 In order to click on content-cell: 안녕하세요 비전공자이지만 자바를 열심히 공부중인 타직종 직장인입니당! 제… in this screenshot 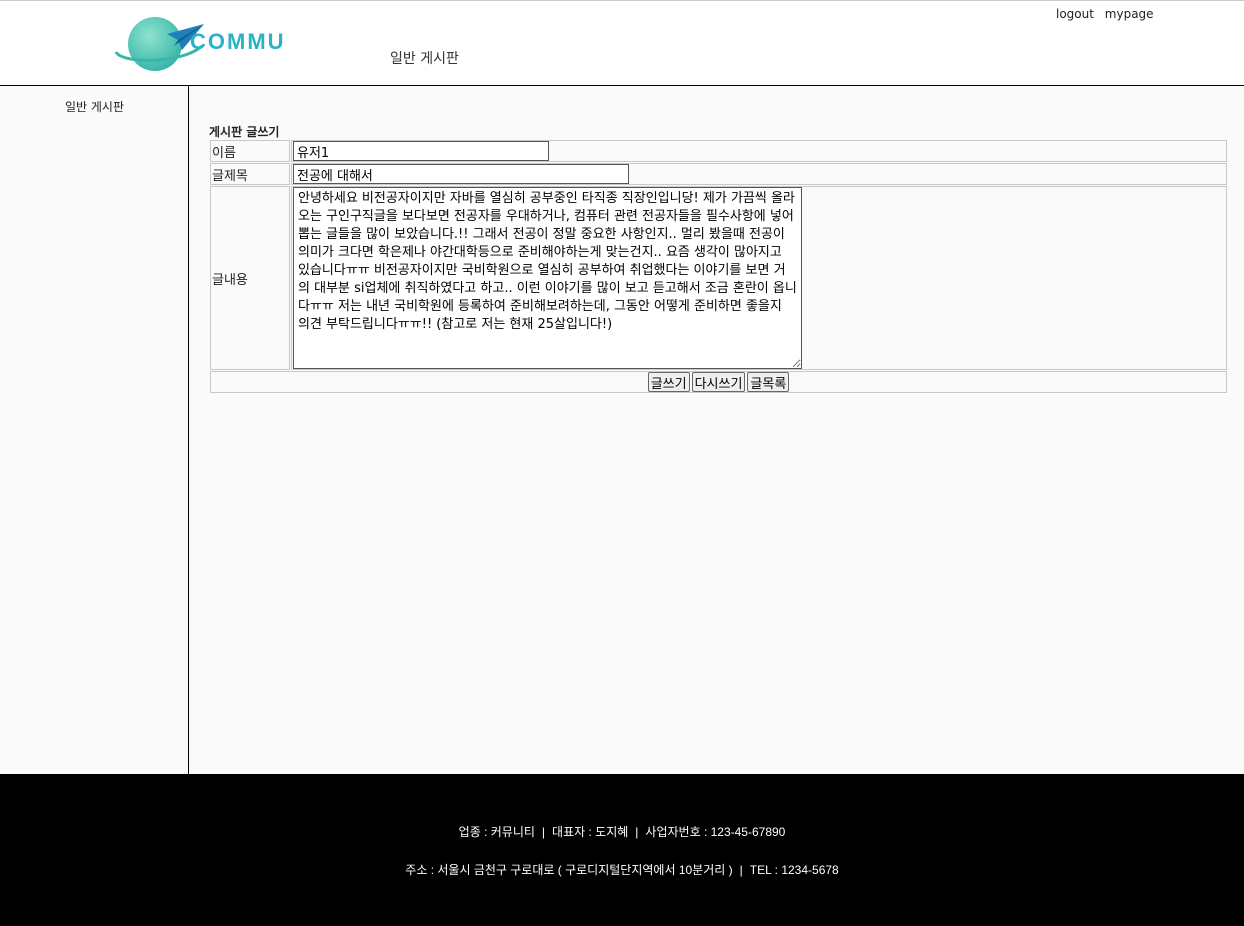, I will do `click(759, 278)`.